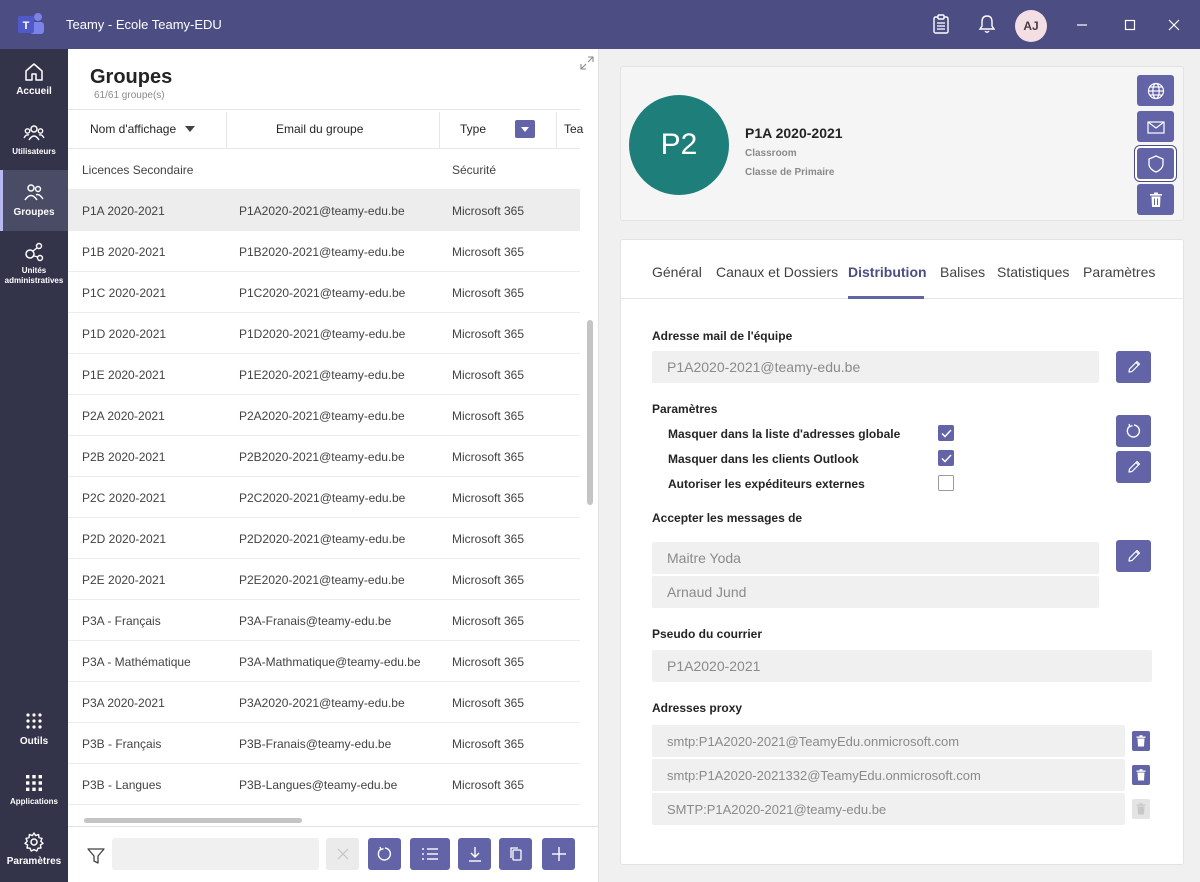  What do you see at coordinates (34, 72) in the screenshot?
I see `home-icon` at bounding box center [34, 72].